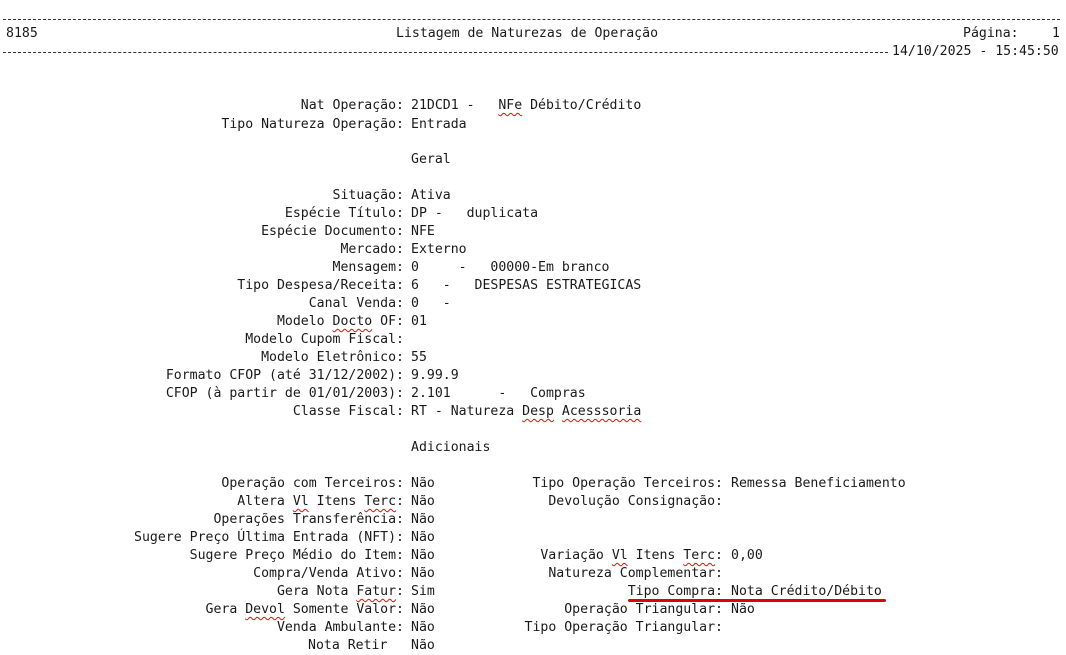  I want to click on altera-vl-label-d: Terc, so click(380, 501).